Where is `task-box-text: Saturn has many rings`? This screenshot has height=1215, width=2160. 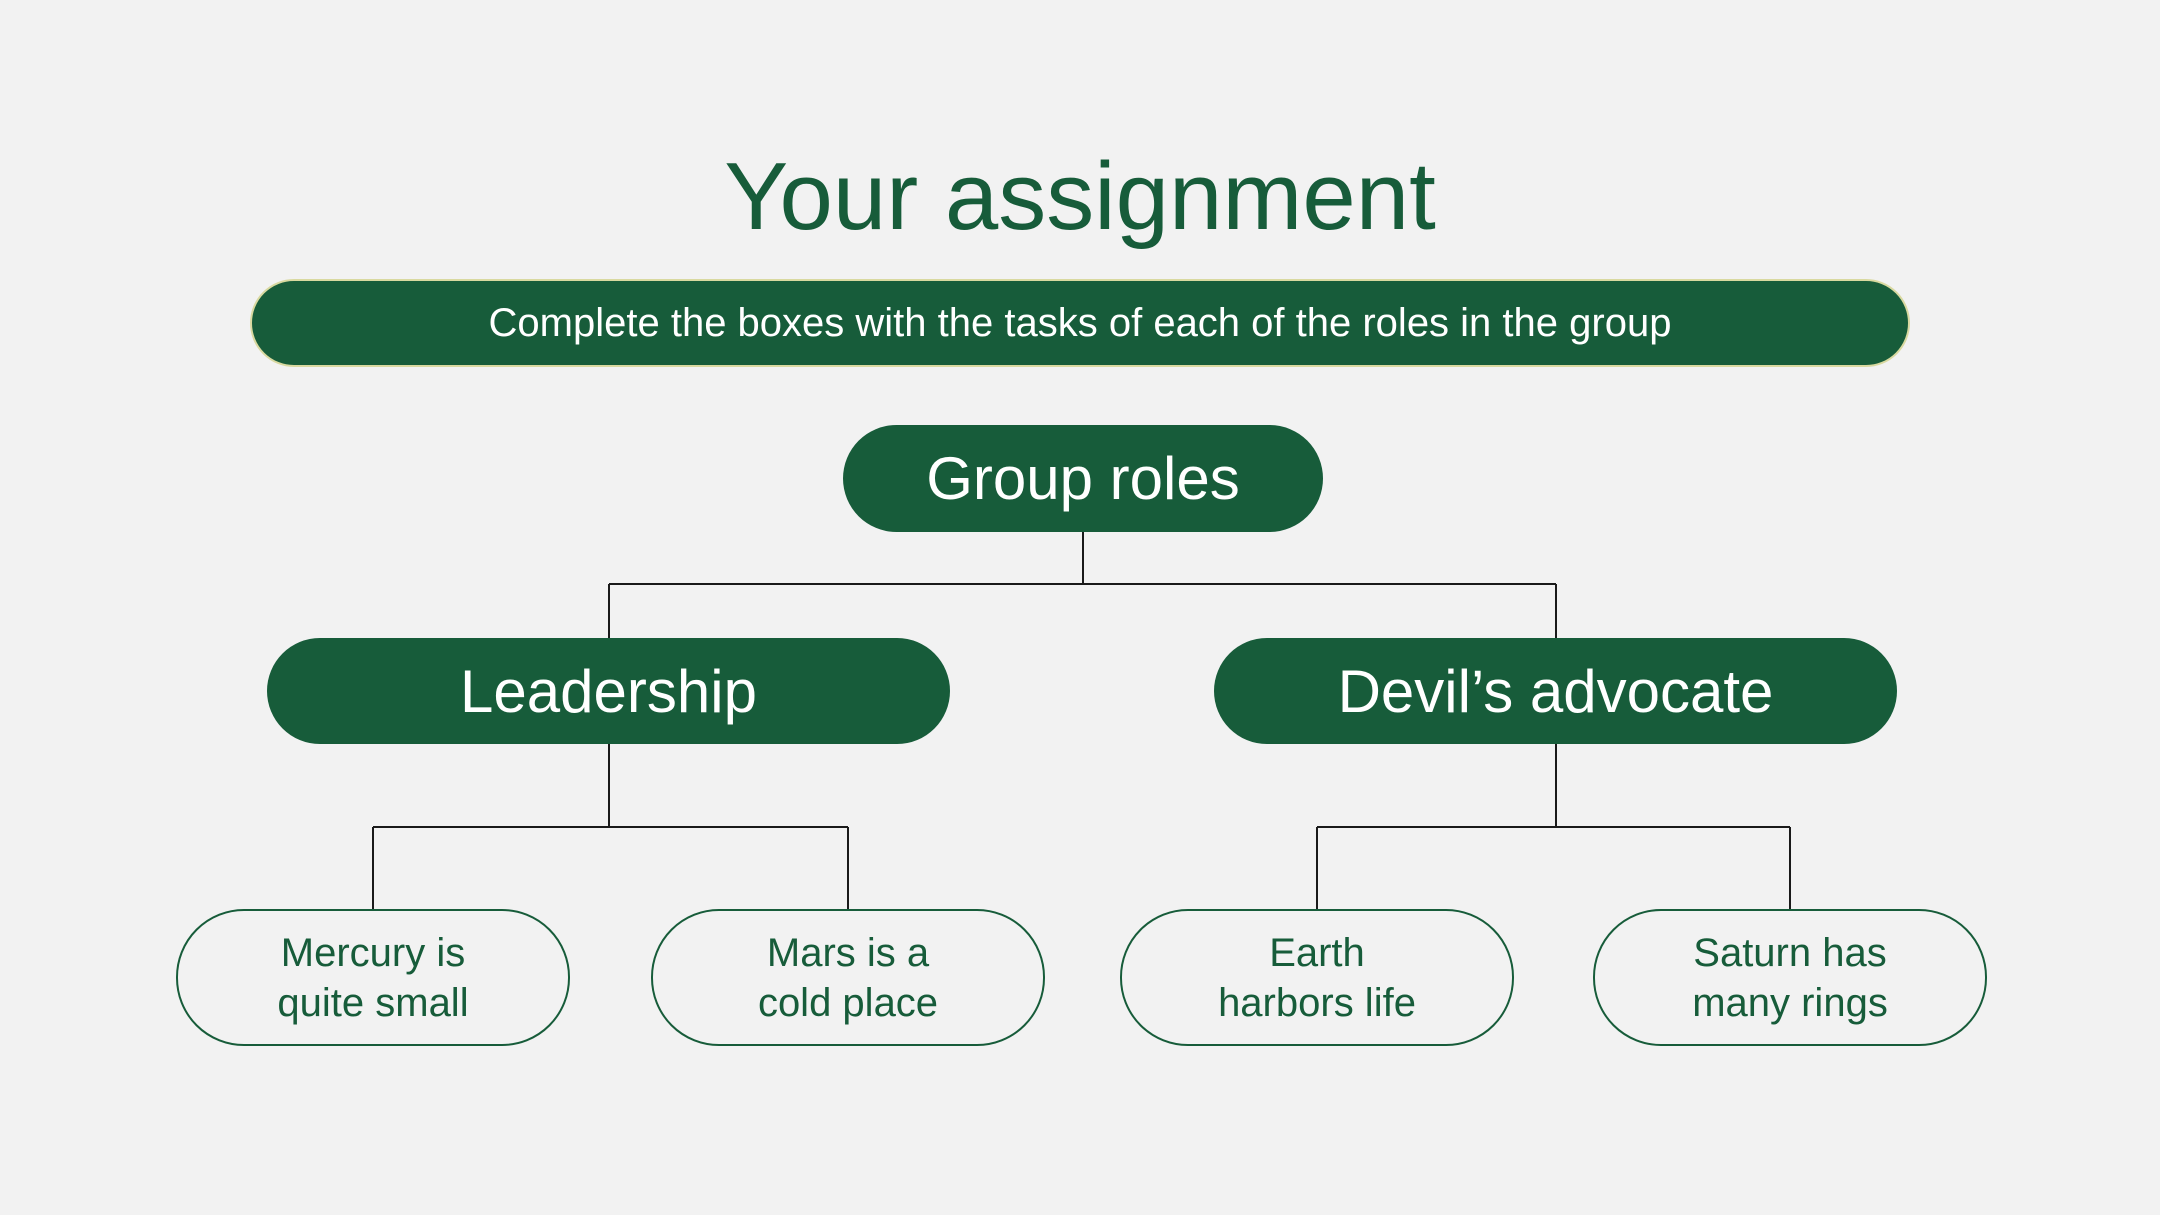 task-box-text: Saturn has many rings is located at coordinates (1790, 977).